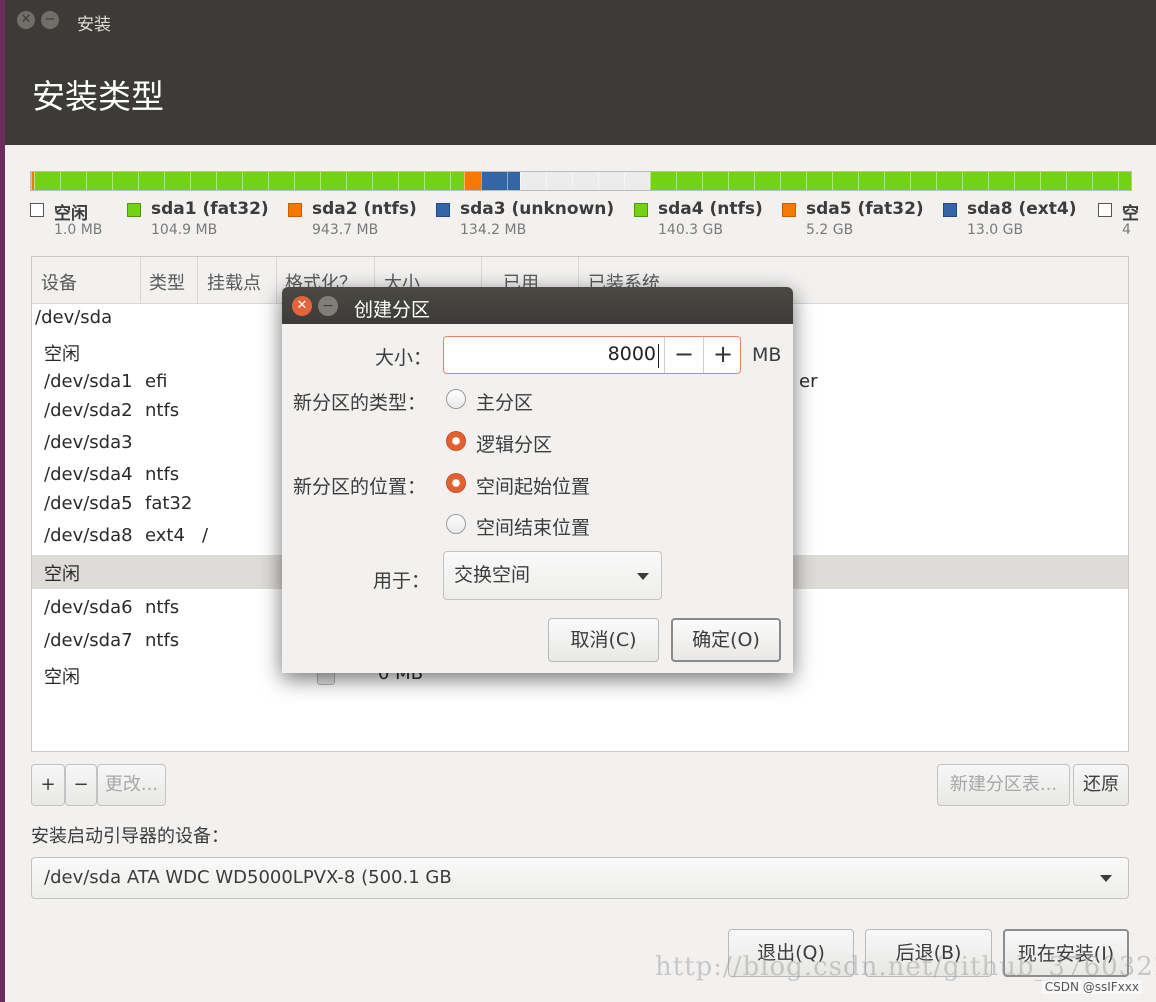 The width and height of the screenshot is (1156, 1002). Describe the element at coordinates (59, 282) in the screenshot. I see `column-header-device: 设备` at that location.